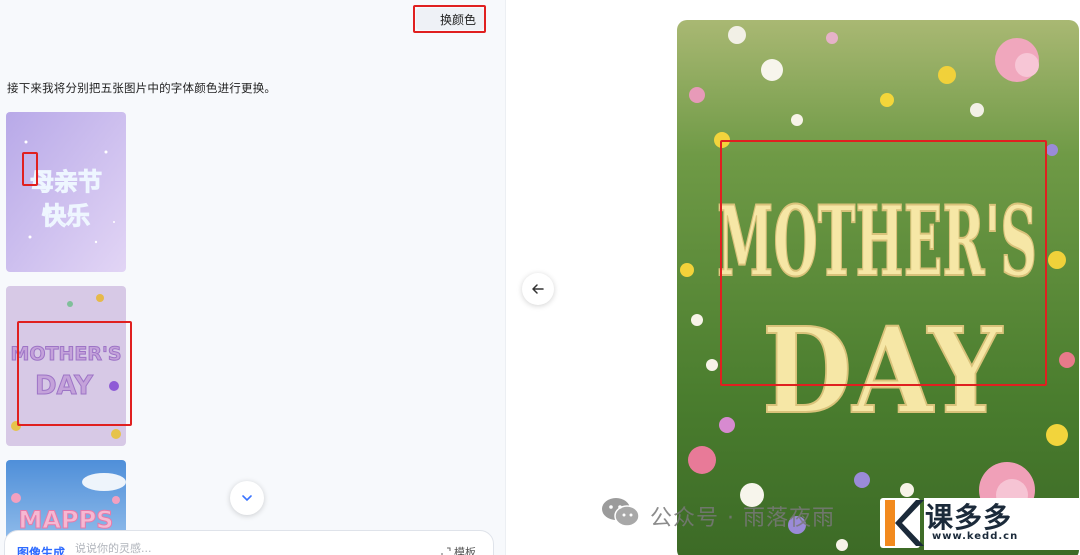  What do you see at coordinates (66, 216) in the screenshot?
I see `thumbnail-1-title-line2: 快乐` at bounding box center [66, 216].